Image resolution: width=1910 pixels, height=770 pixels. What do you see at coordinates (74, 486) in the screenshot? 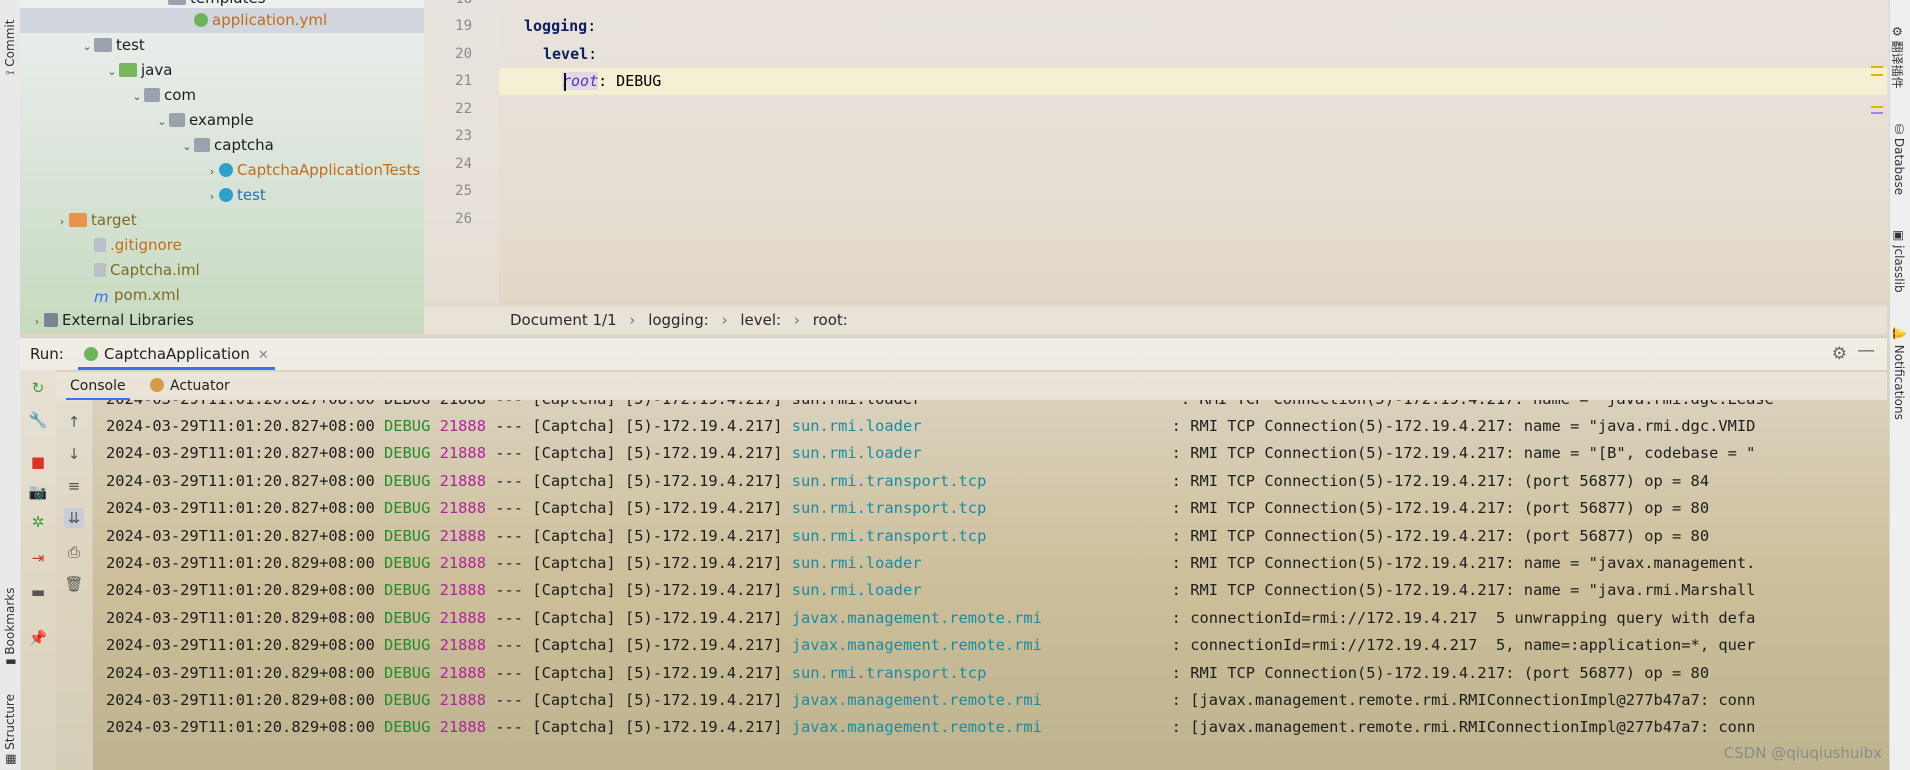
I see `soft-wrap-icon: ≡` at bounding box center [74, 486].